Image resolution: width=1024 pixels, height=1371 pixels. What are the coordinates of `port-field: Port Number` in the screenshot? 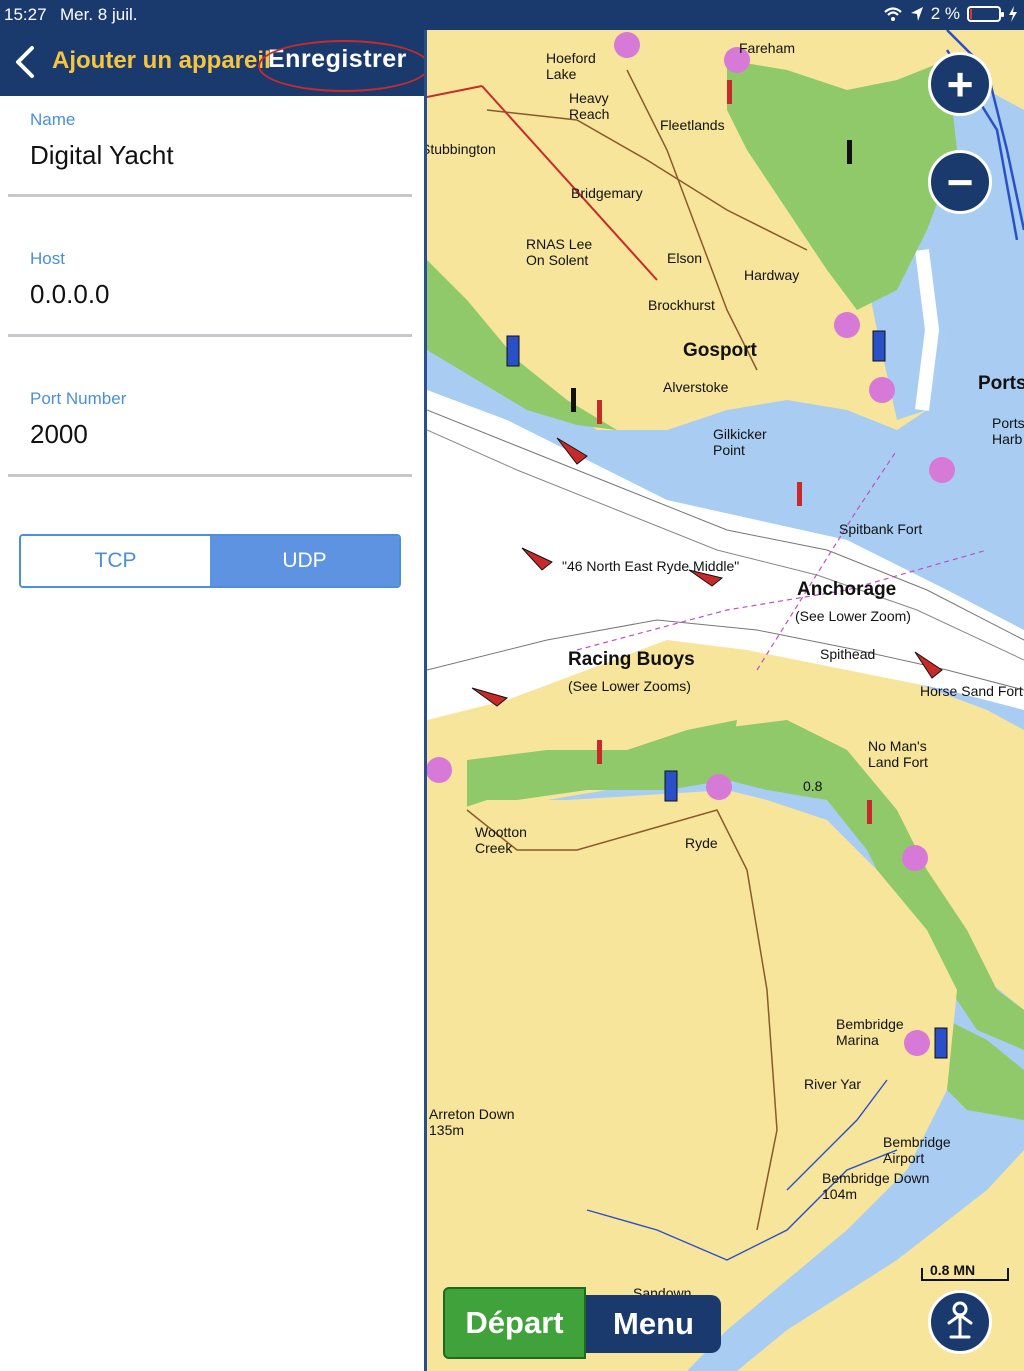 It's located at (210, 433).